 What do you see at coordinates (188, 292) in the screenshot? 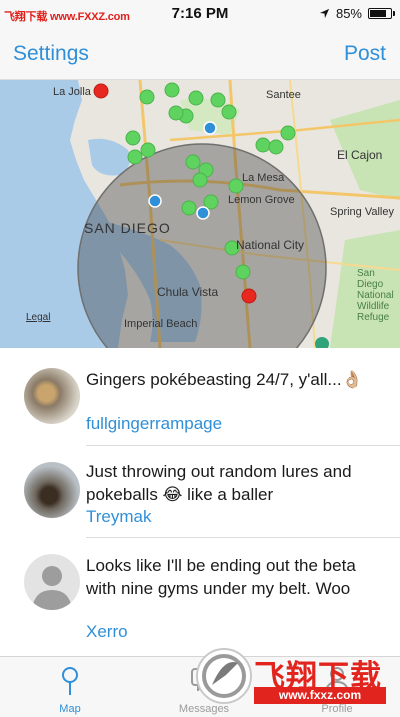
I see `map-label-chula-vista: Chula Vista` at bounding box center [188, 292].